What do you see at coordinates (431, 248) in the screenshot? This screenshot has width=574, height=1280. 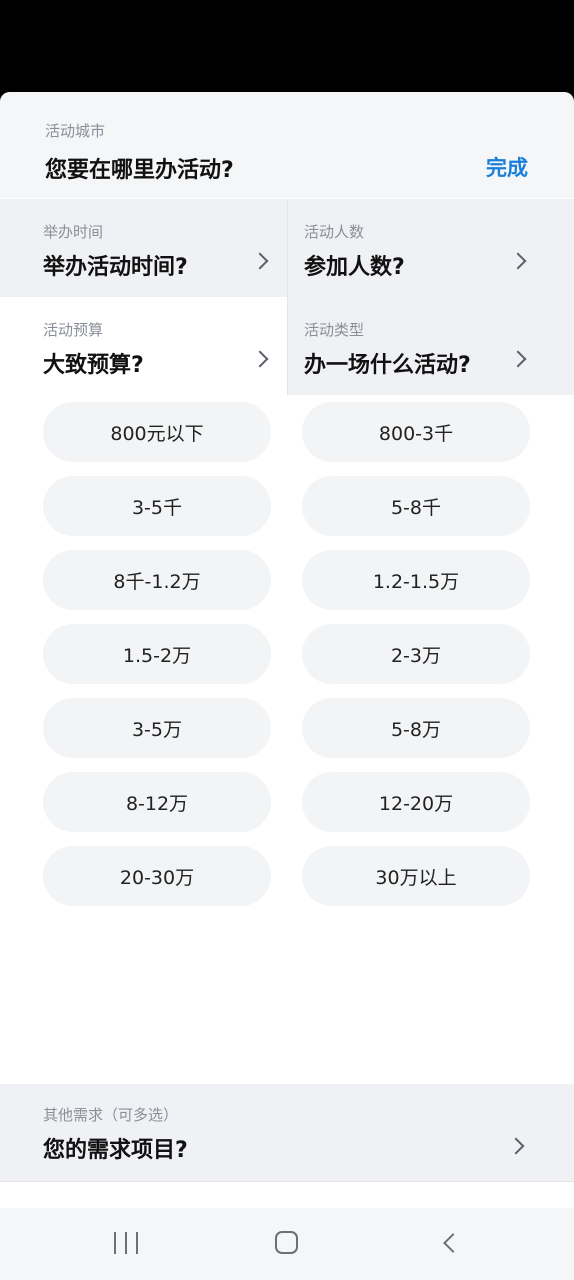 I see `filter-people: 活动人数 参加人数?` at bounding box center [431, 248].